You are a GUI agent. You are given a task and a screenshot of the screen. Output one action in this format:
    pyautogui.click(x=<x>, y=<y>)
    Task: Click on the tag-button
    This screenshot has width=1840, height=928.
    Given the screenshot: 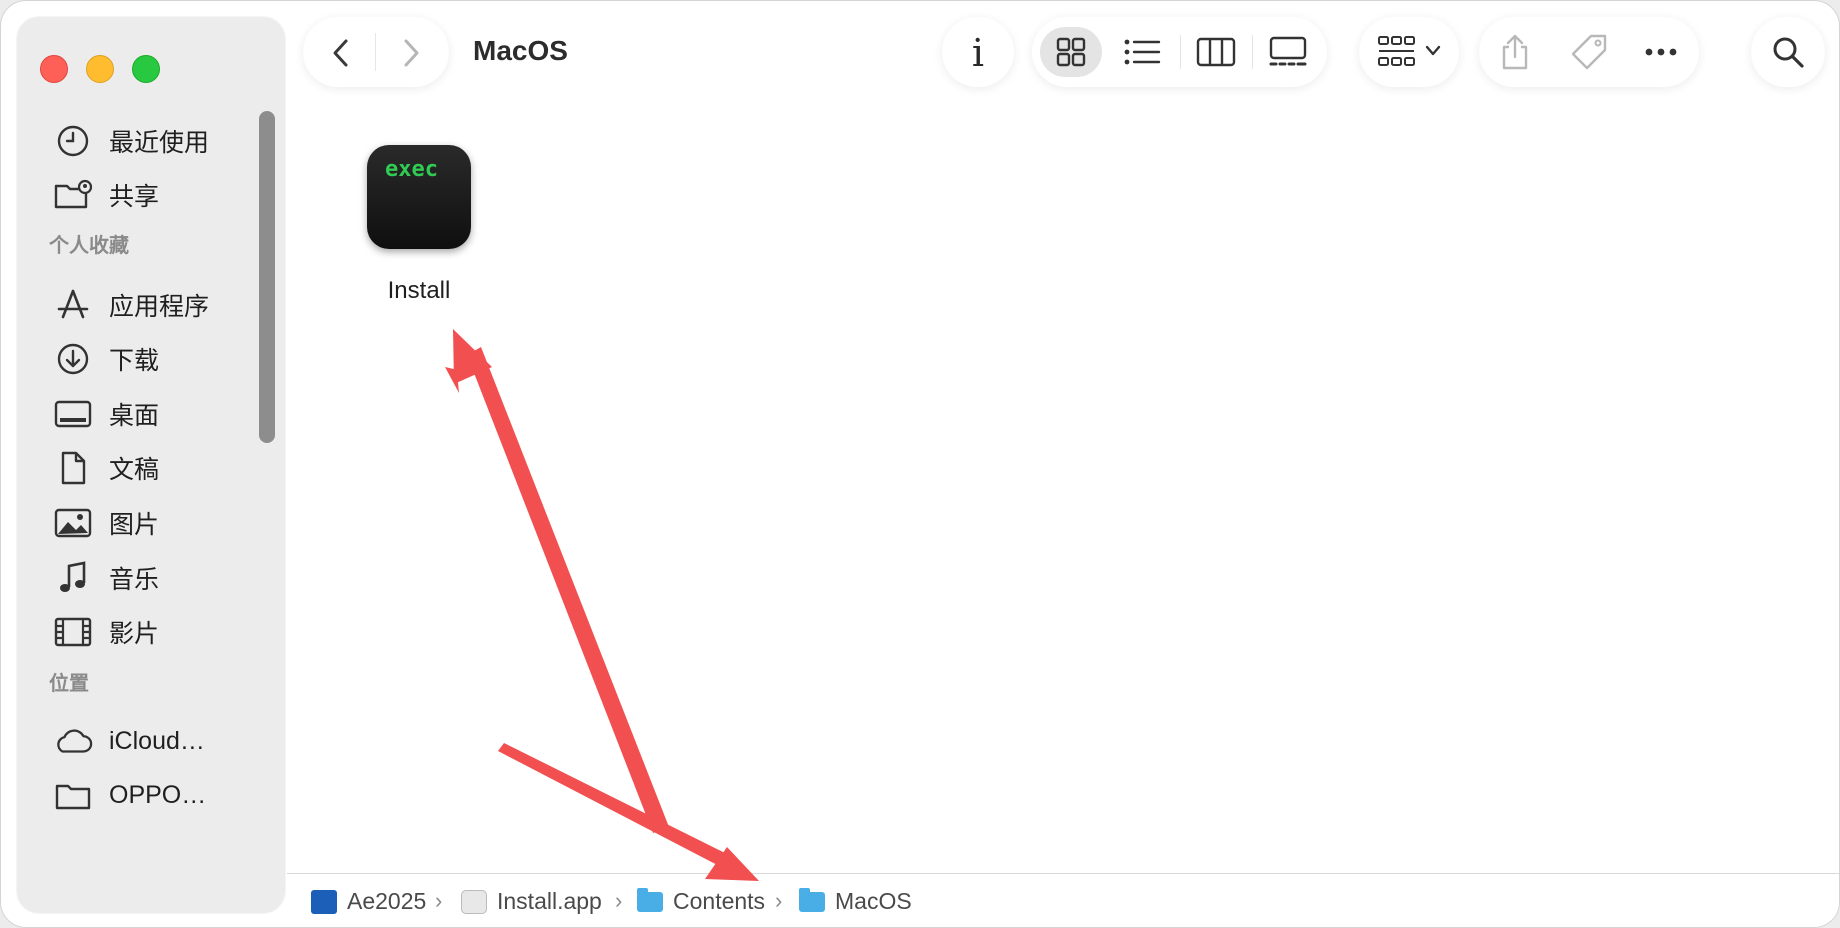 What is the action you would take?
    pyautogui.click(x=1589, y=52)
    